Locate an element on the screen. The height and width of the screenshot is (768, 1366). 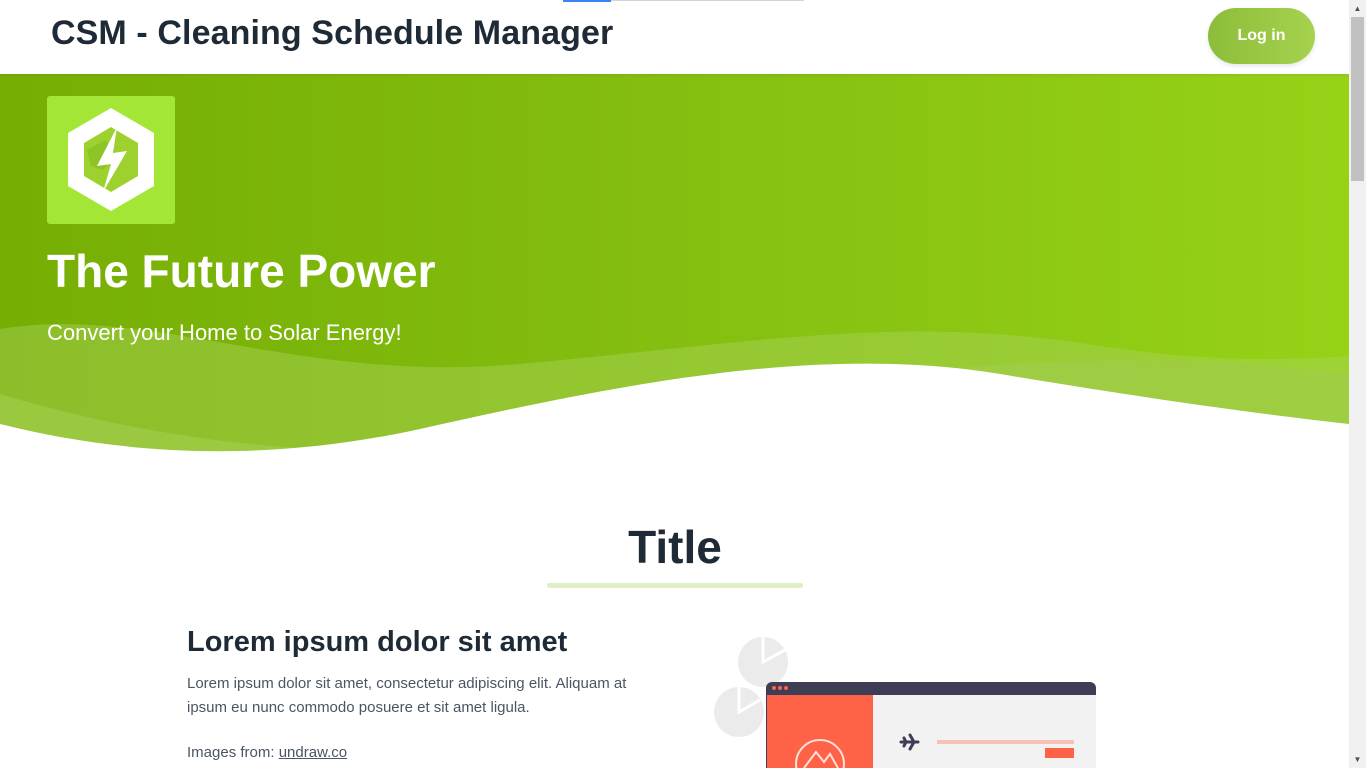
hero-title: The Future Power is located at coordinates (241, 271).